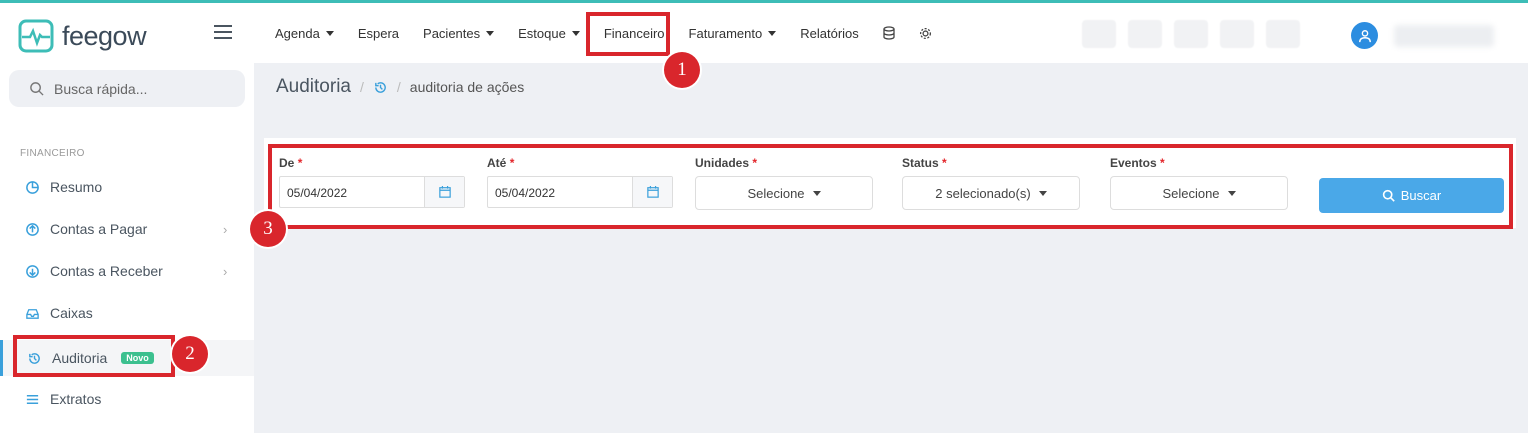 This screenshot has height=433, width=1528. Describe the element at coordinates (52, 153) in the screenshot. I see `section-label: FINANCEIRO` at that location.